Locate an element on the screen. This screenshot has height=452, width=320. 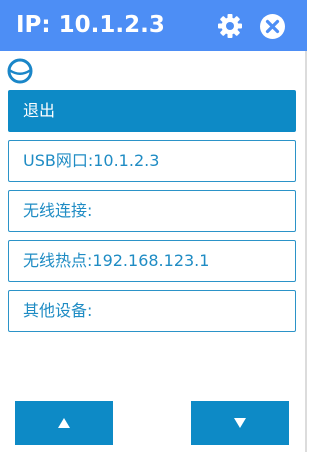
wireless-connection-item: 无线连接: is located at coordinates (152, 211).